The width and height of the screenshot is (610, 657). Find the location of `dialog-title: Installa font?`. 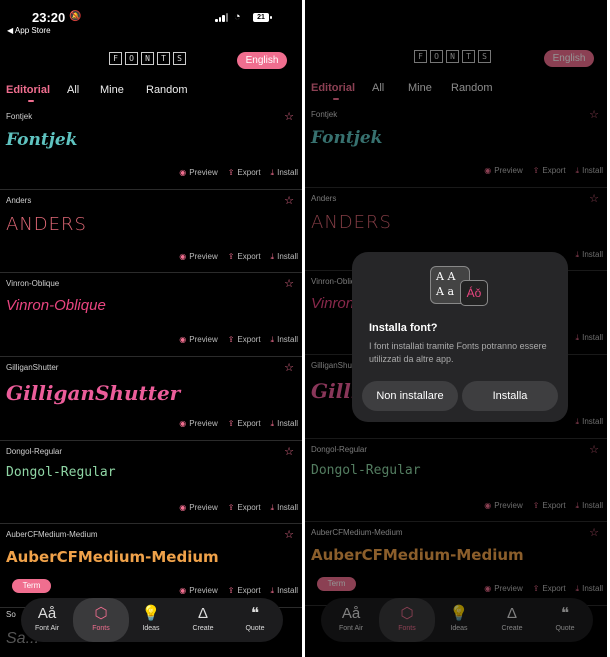

dialog-title: Installa font? is located at coordinates (403, 328).